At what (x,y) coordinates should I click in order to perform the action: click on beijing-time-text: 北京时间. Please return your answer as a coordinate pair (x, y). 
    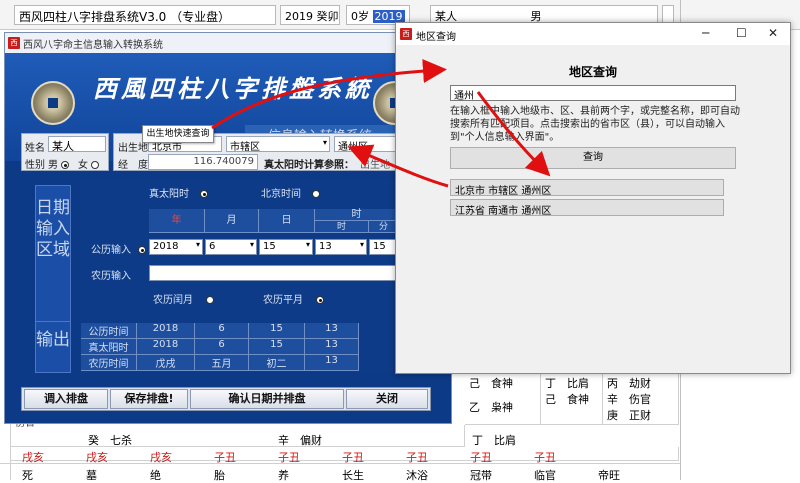
    Looking at the image, I should click on (281, 194).